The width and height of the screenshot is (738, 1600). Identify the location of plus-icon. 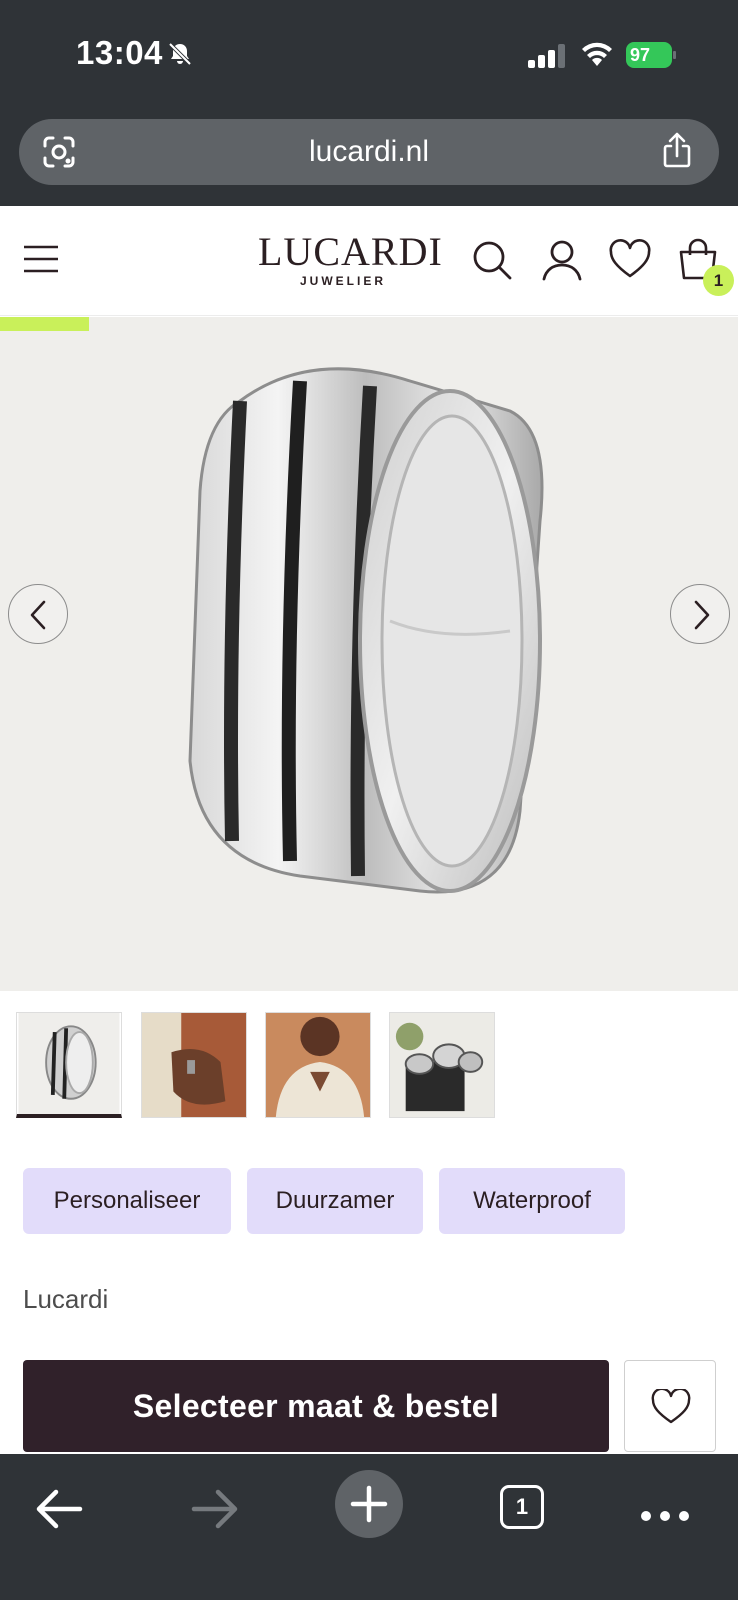
(369, 1504).